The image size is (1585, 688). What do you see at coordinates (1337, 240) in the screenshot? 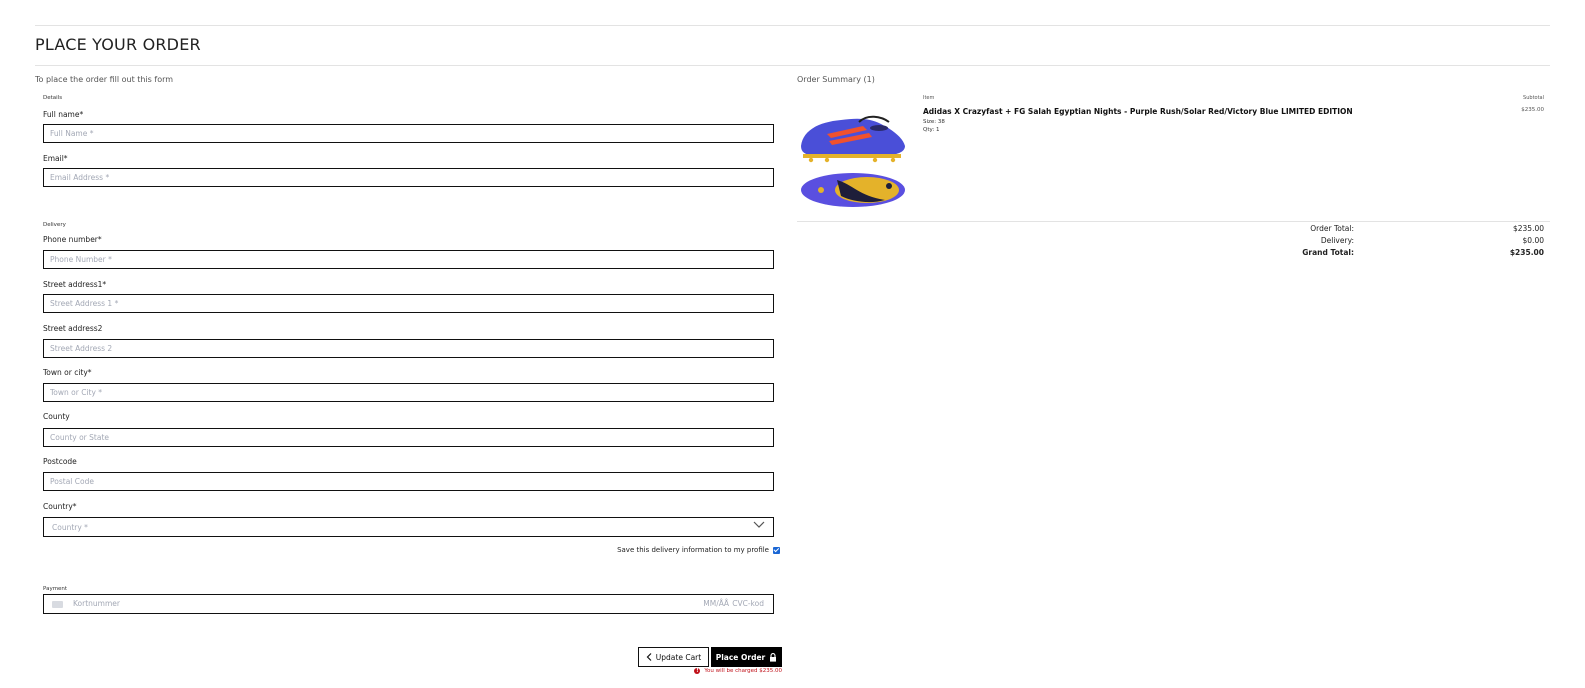
I see `delivery-label: Delivery:` at bounding box center [1337, 240].